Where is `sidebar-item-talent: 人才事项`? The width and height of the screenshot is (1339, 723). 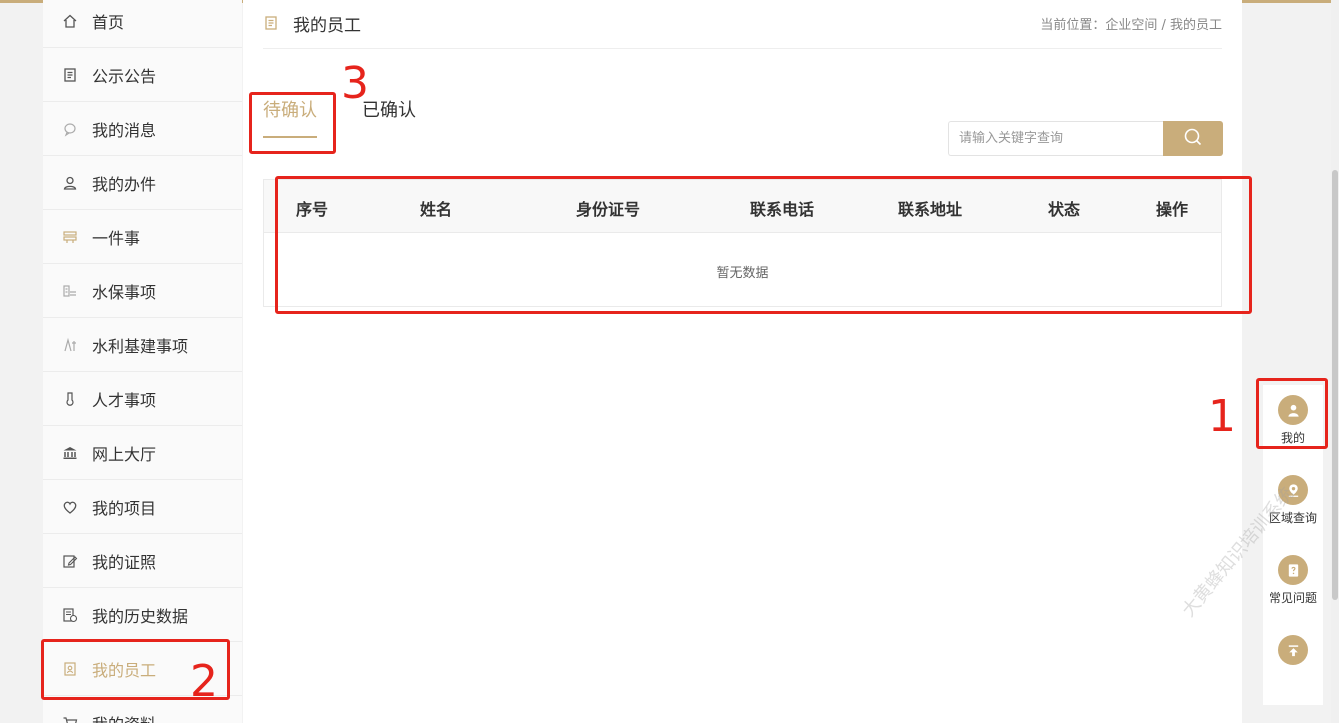 sidebar-item-talent: 人才事项 is located at coordinates (142, 399).